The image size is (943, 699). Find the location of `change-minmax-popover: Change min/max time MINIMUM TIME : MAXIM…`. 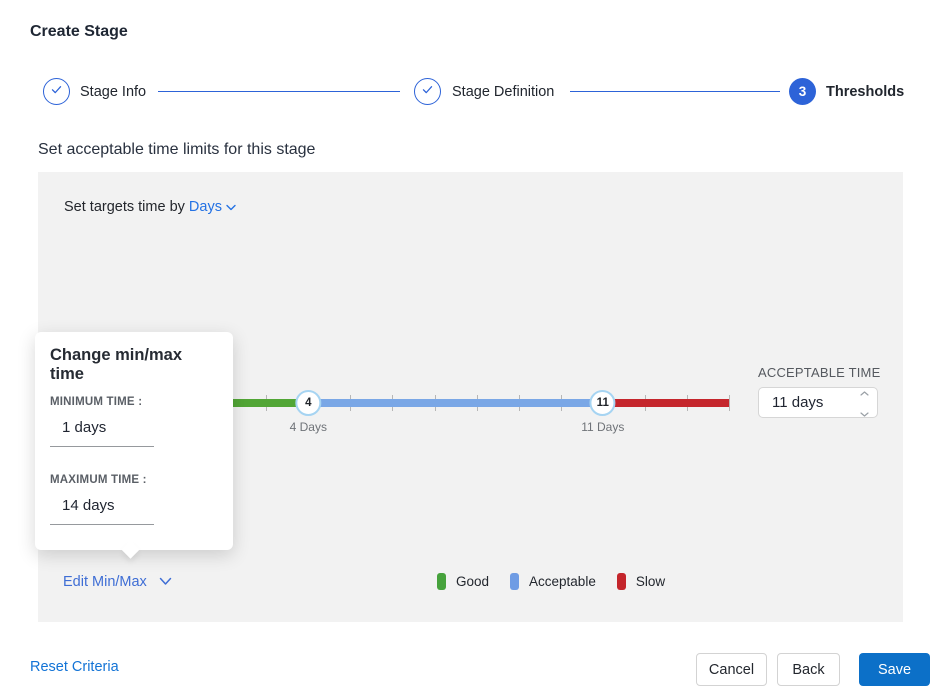

change-minmax-popover: Change min/max time MINIMUM TIME : MAXIM… is located at coordinates (134, 445).